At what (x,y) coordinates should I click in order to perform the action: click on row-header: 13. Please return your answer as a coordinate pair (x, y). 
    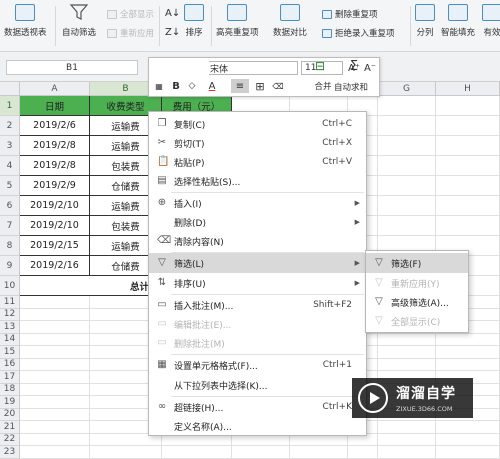
    Looking at the image, I should click on (10, 327).